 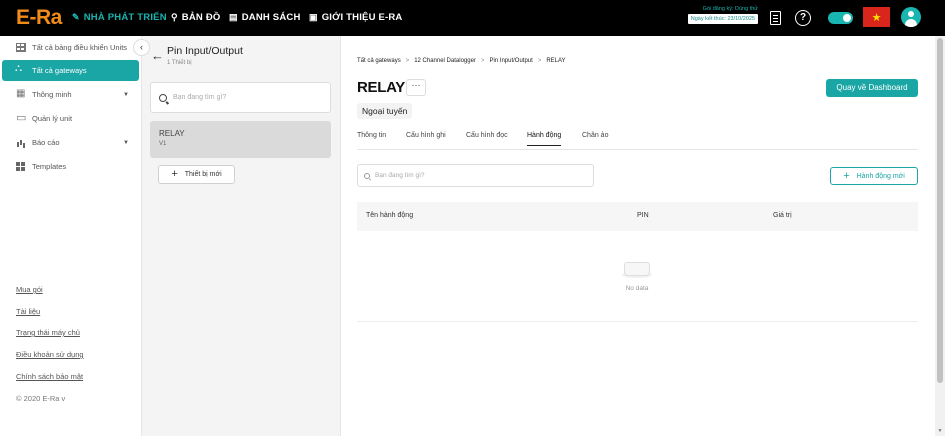 I want to click on sidebar-item-label: Quản lý unit, so click(x=52, y=118).